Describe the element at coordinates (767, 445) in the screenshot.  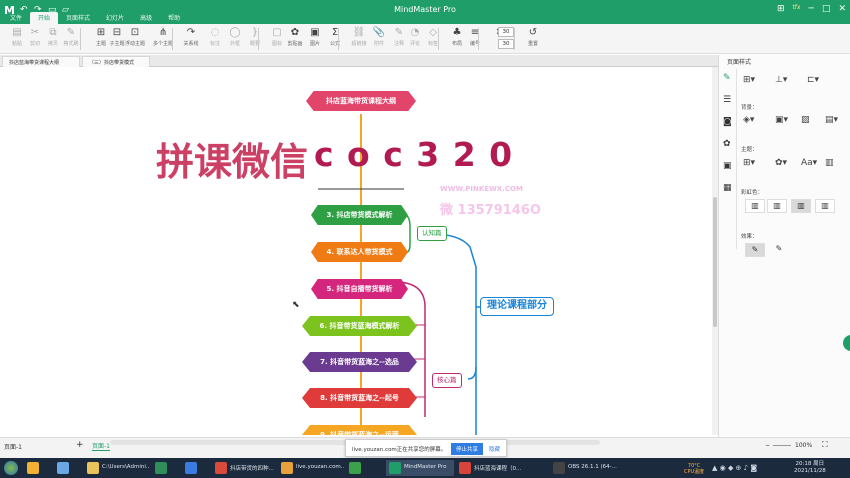
I see `zoom-minus-icon: −` at that location.